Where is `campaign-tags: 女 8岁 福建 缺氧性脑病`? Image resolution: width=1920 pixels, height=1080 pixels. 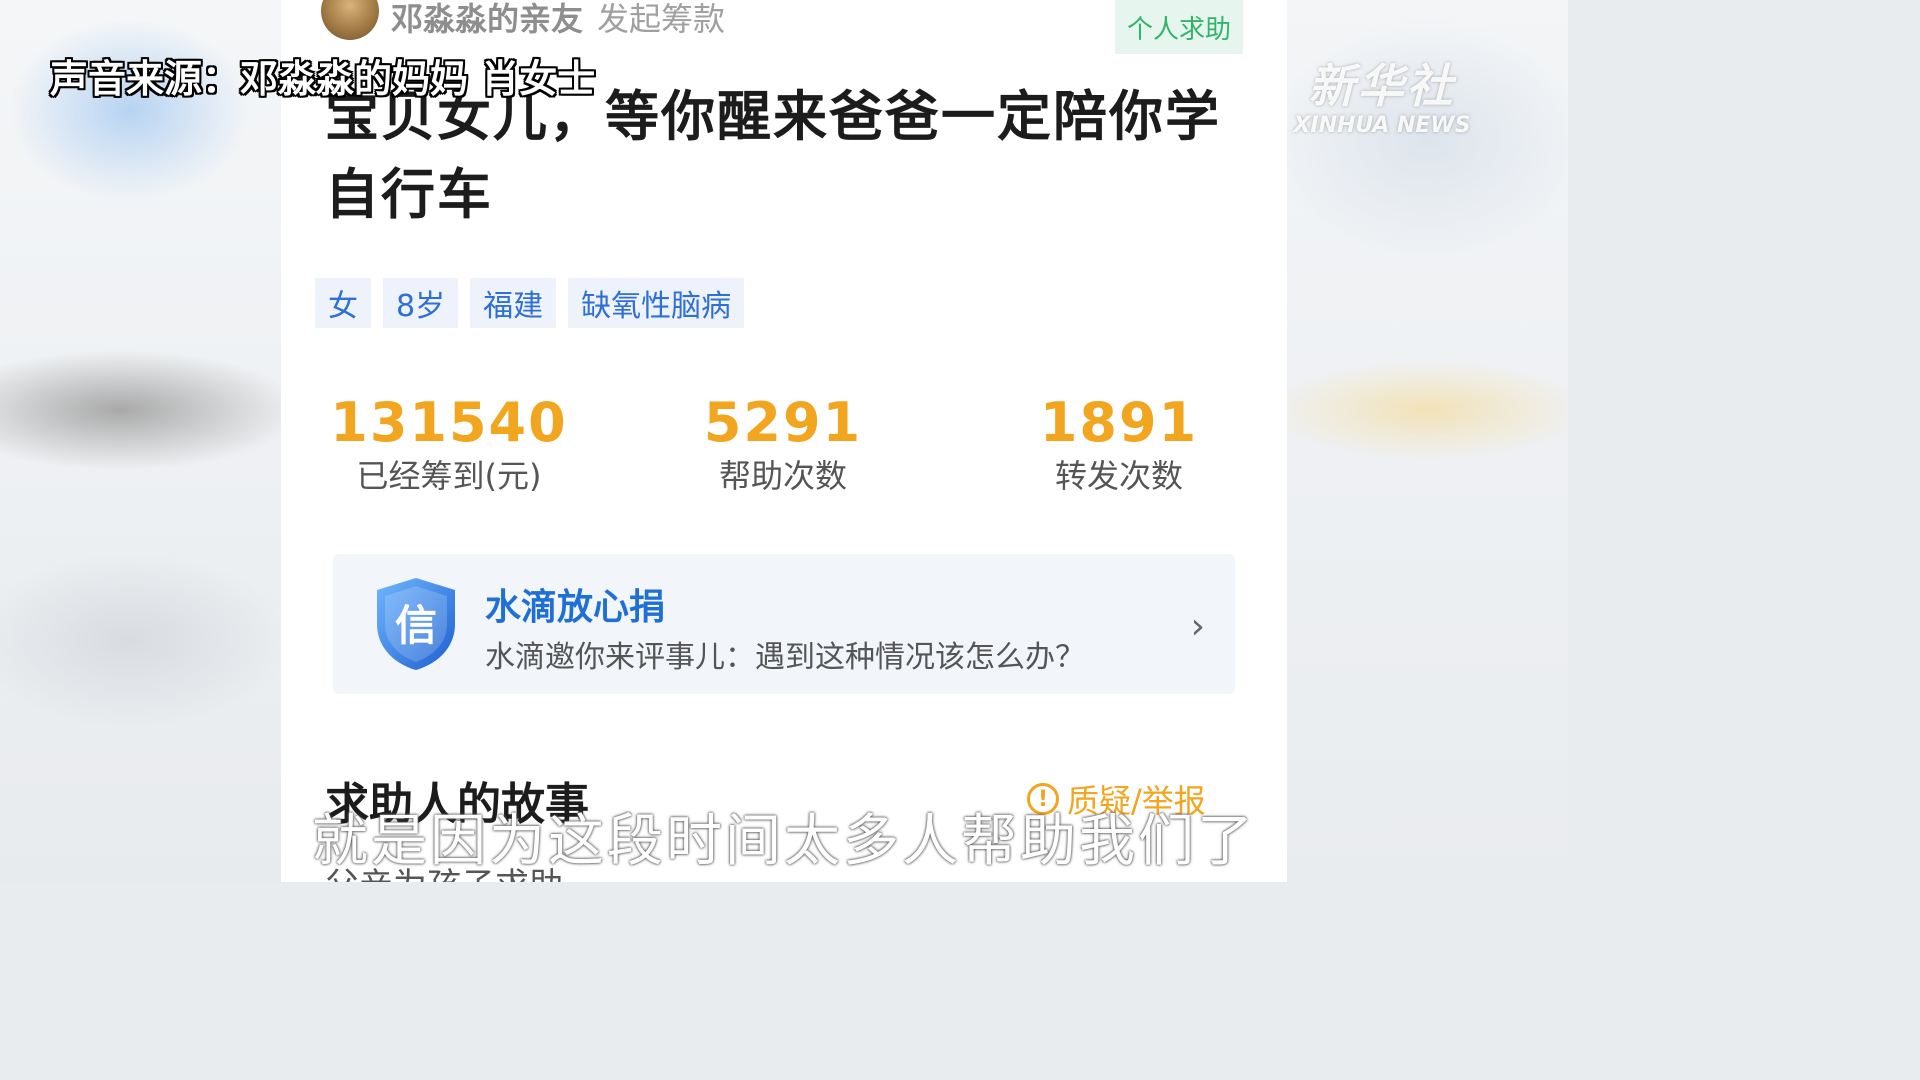
campaign-tags: 女 8岁 福建 缺氧性脑病 is located at coordinates (530, 303).